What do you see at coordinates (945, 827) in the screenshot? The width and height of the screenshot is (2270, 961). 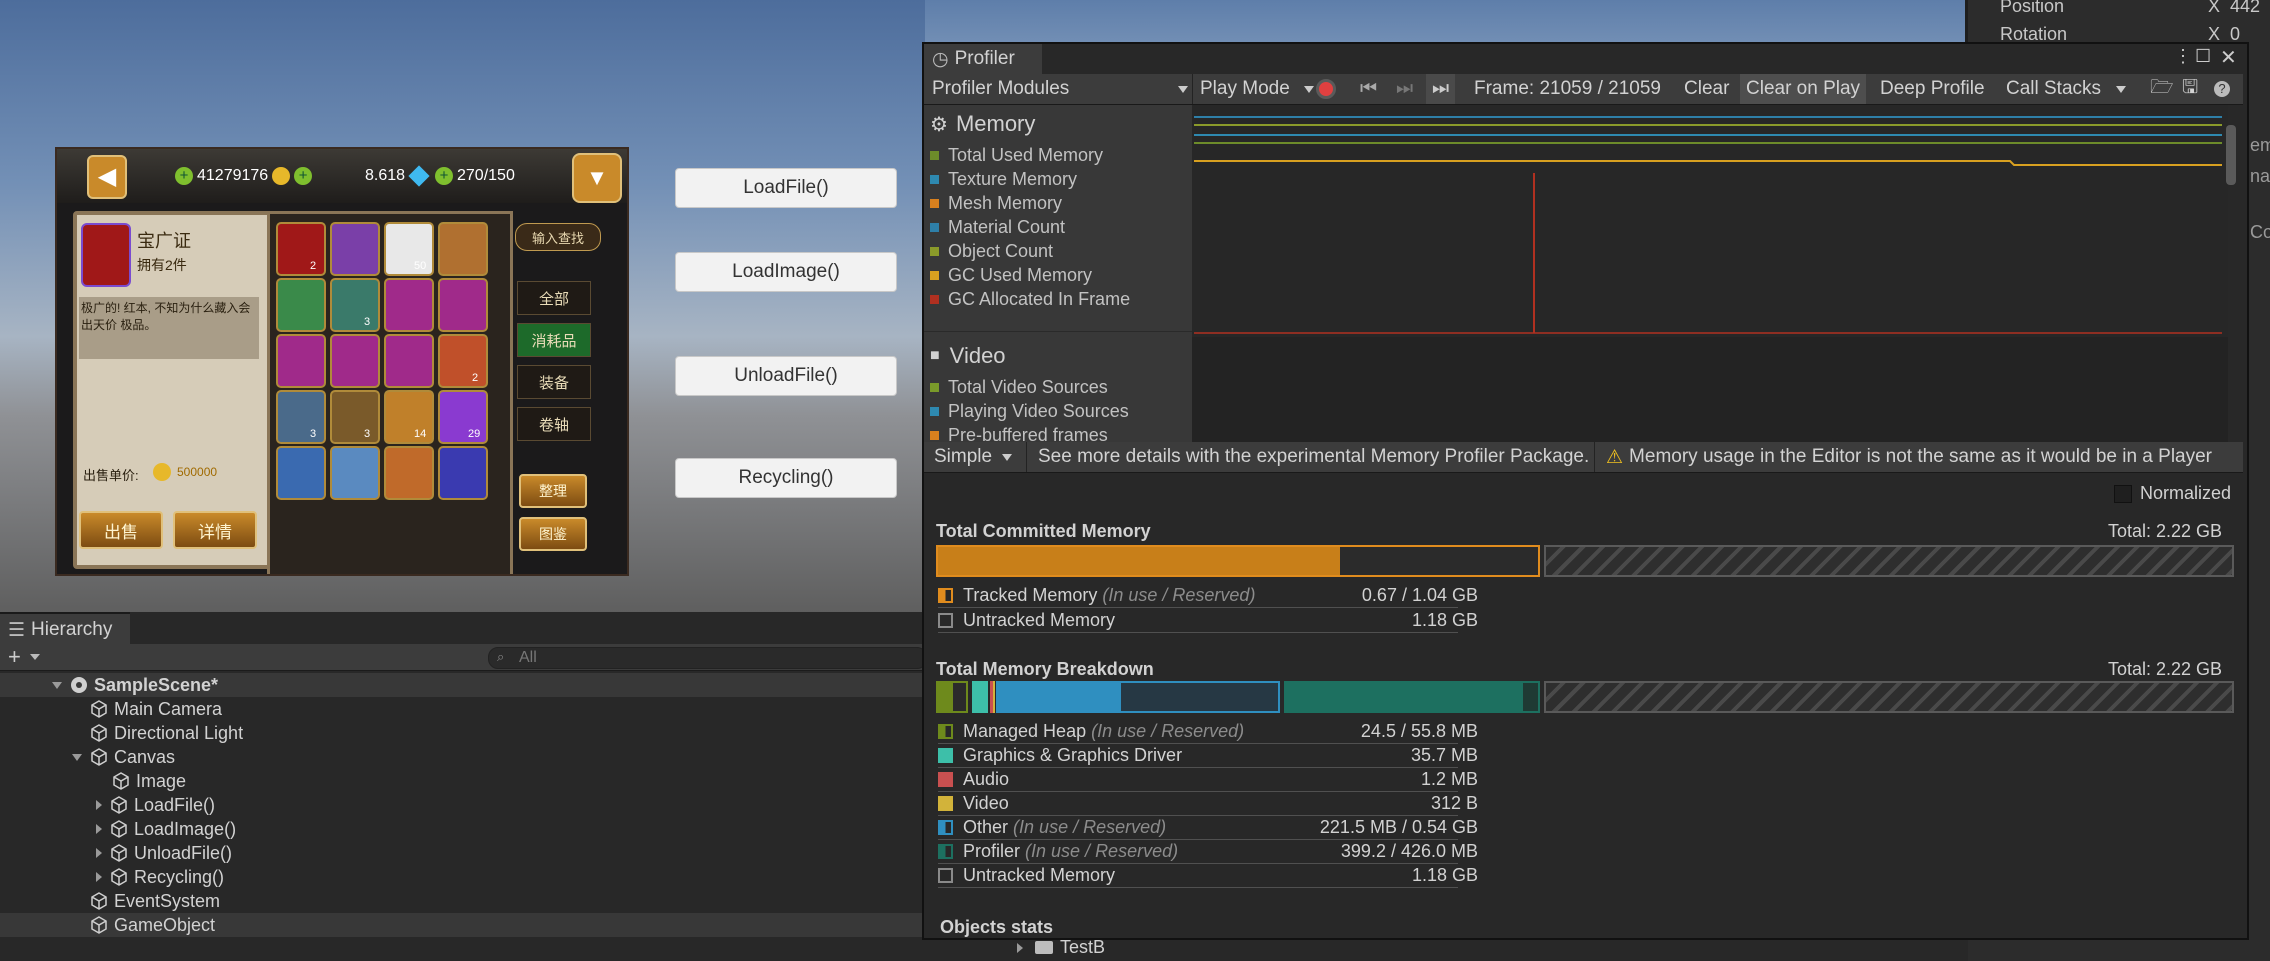 I see `other-swatch` at bounding box center [945, 827].